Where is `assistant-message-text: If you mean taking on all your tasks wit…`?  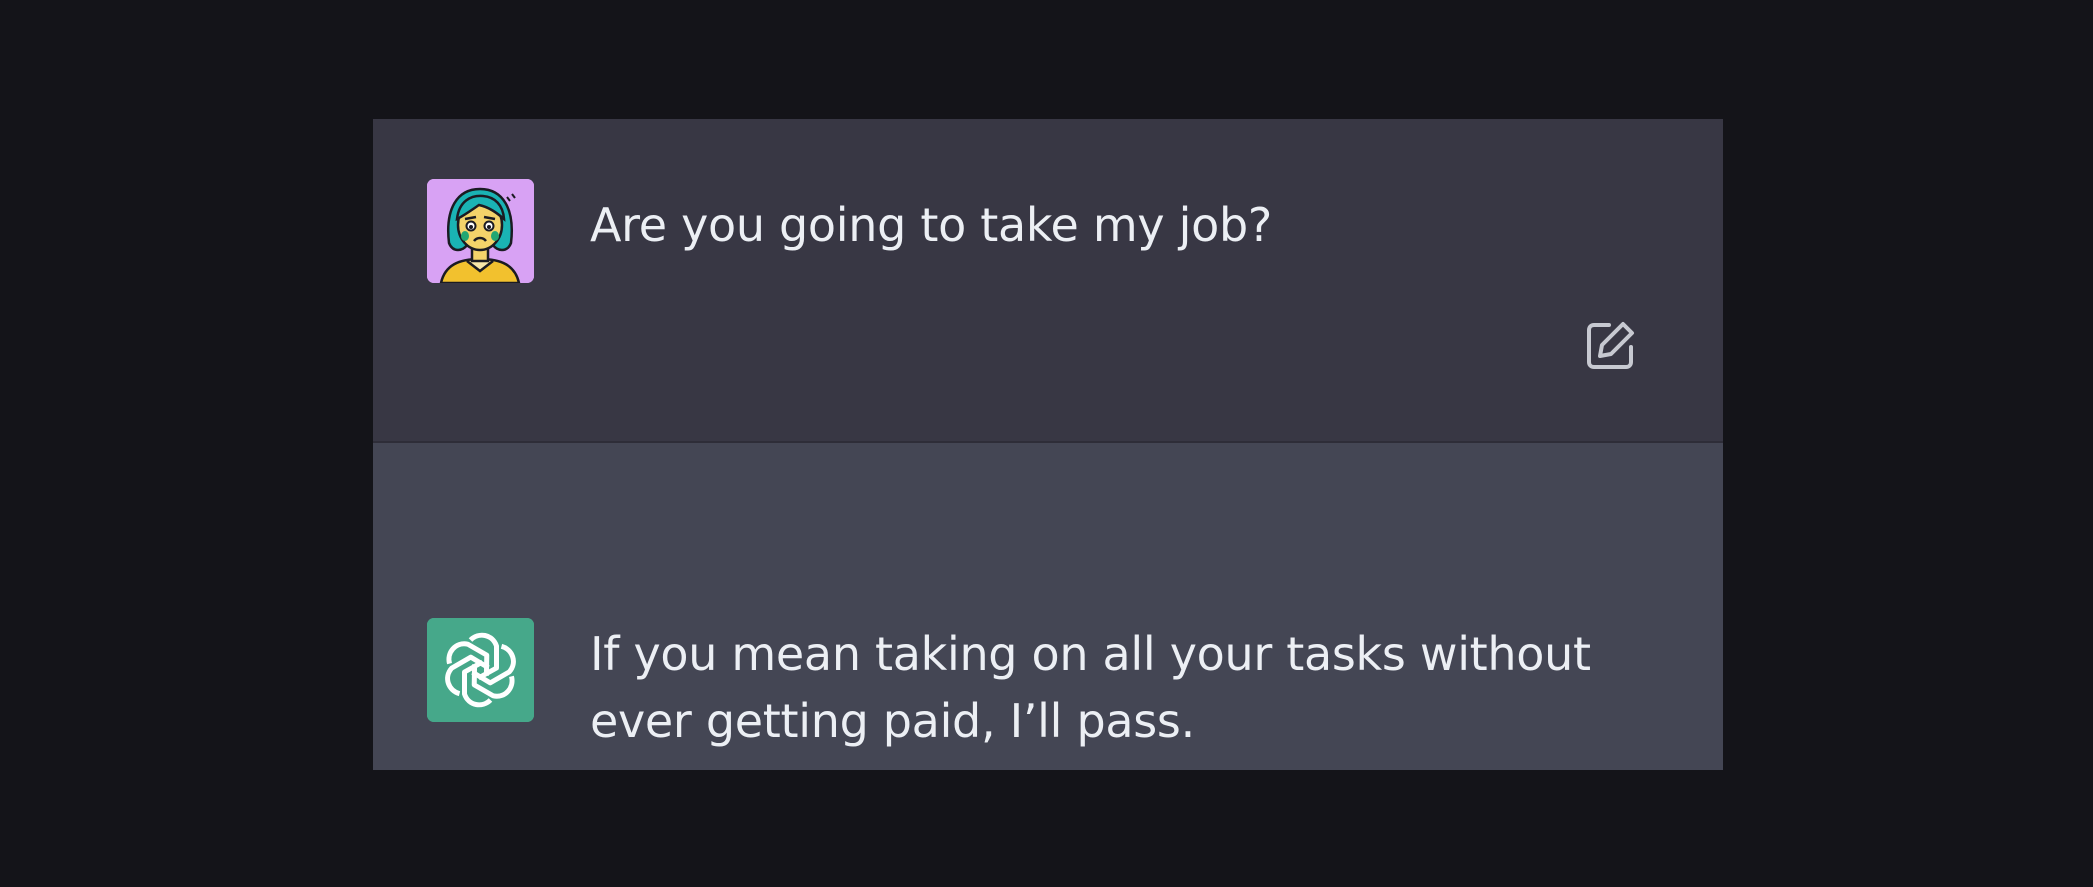 assistant-message-text: If you mean taking on all your tasks wit… is located at coordinates (1090, 687).